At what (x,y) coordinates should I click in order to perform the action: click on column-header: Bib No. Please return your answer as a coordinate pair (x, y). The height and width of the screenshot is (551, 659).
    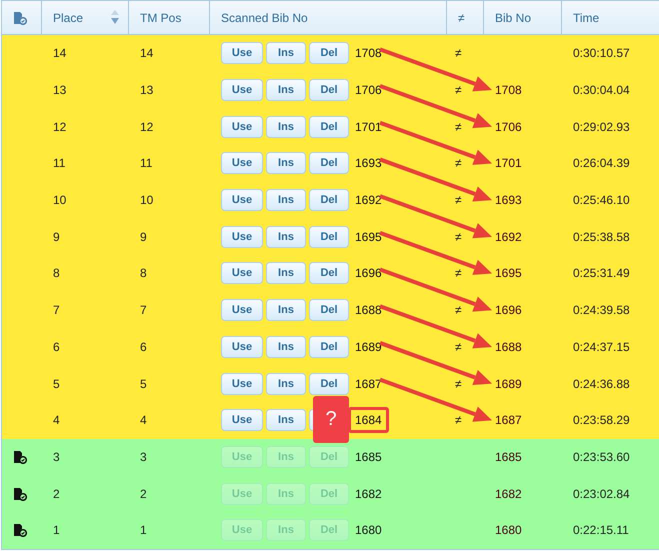
    Looking at the image, I should click on (513, 17).